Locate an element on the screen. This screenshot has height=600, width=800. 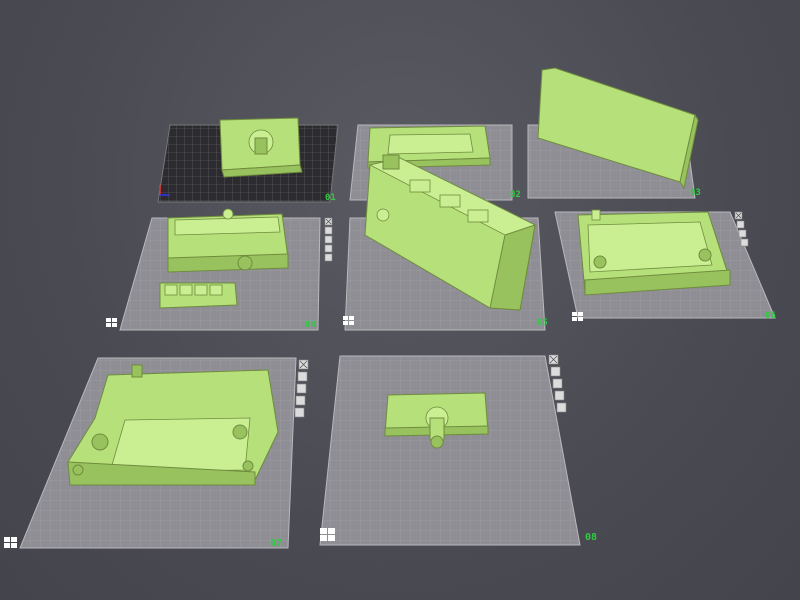
plate-label: 03 is located at coordinates (695, 193).